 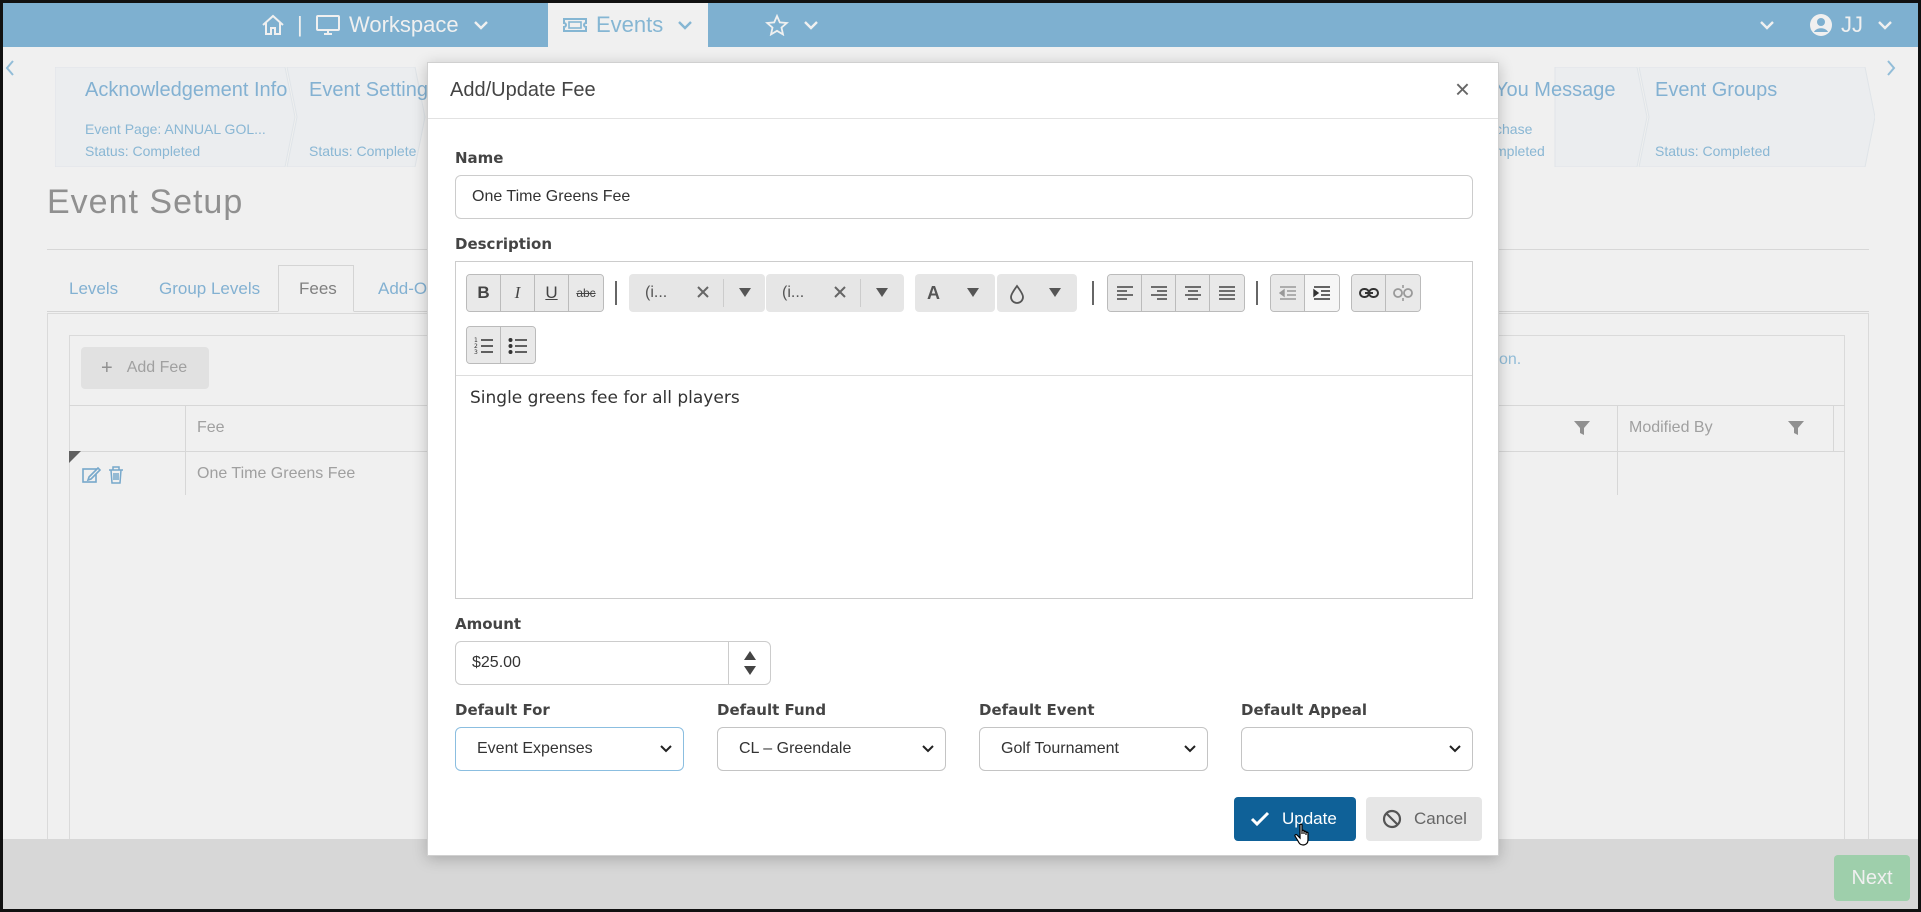 What do you see at coordinates (518, 293) in the screenshot?
I see `italic-button: I` at bounding box center [518, 293].